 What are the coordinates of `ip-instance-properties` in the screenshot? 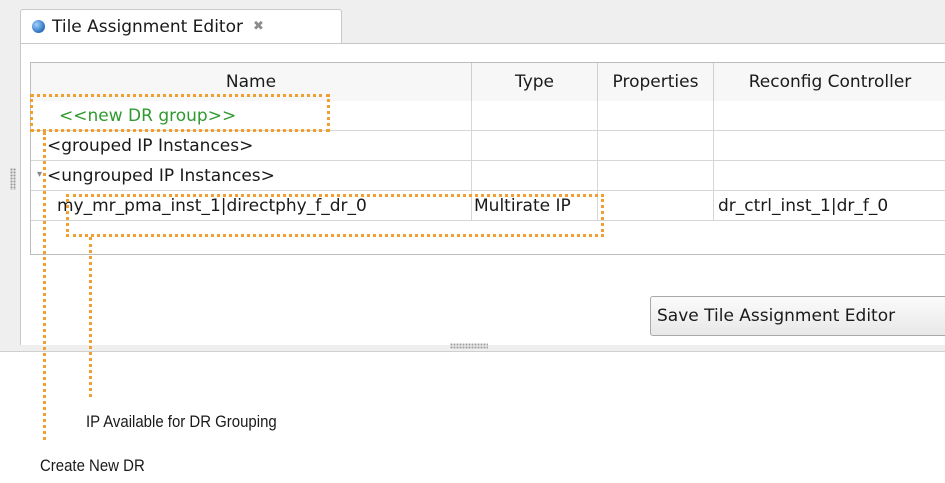 It's located at (656, 206).